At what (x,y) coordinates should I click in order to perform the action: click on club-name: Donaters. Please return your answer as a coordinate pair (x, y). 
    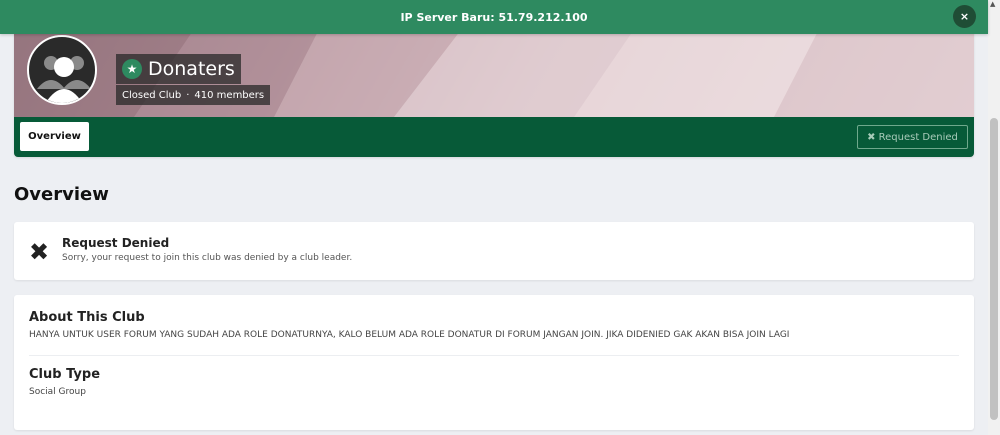
    Looking at the image, I should click on (191, 69).